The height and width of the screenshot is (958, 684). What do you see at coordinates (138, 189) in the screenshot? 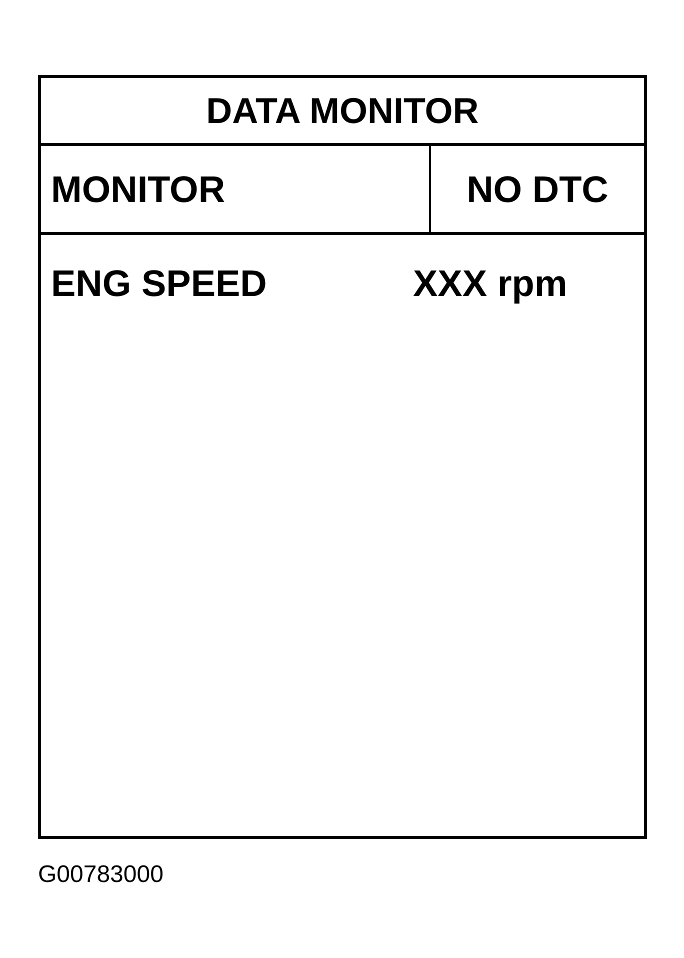
I see `mode-label: MONITOR` at bounding box center [138, 189].